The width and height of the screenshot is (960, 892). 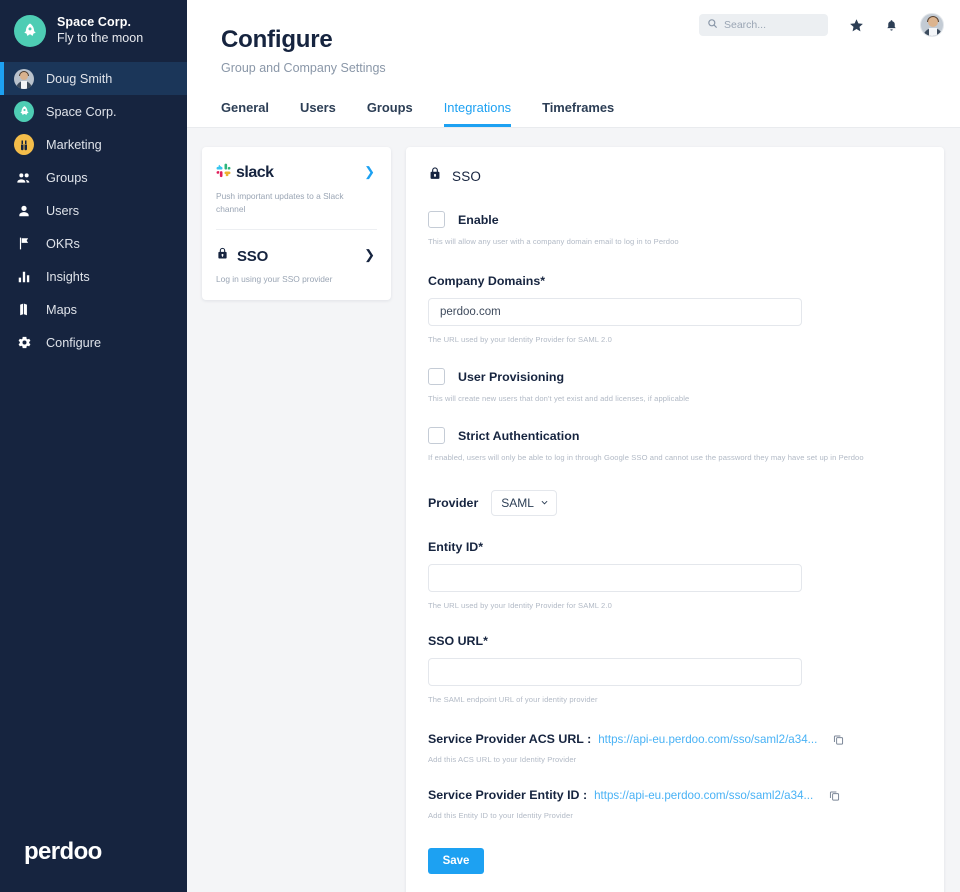 What do you see at coordinates (510, 739) in the screenshot?
I see `acs-url-label: Service Provider ACS URL :` at bounding box center [510, 739].